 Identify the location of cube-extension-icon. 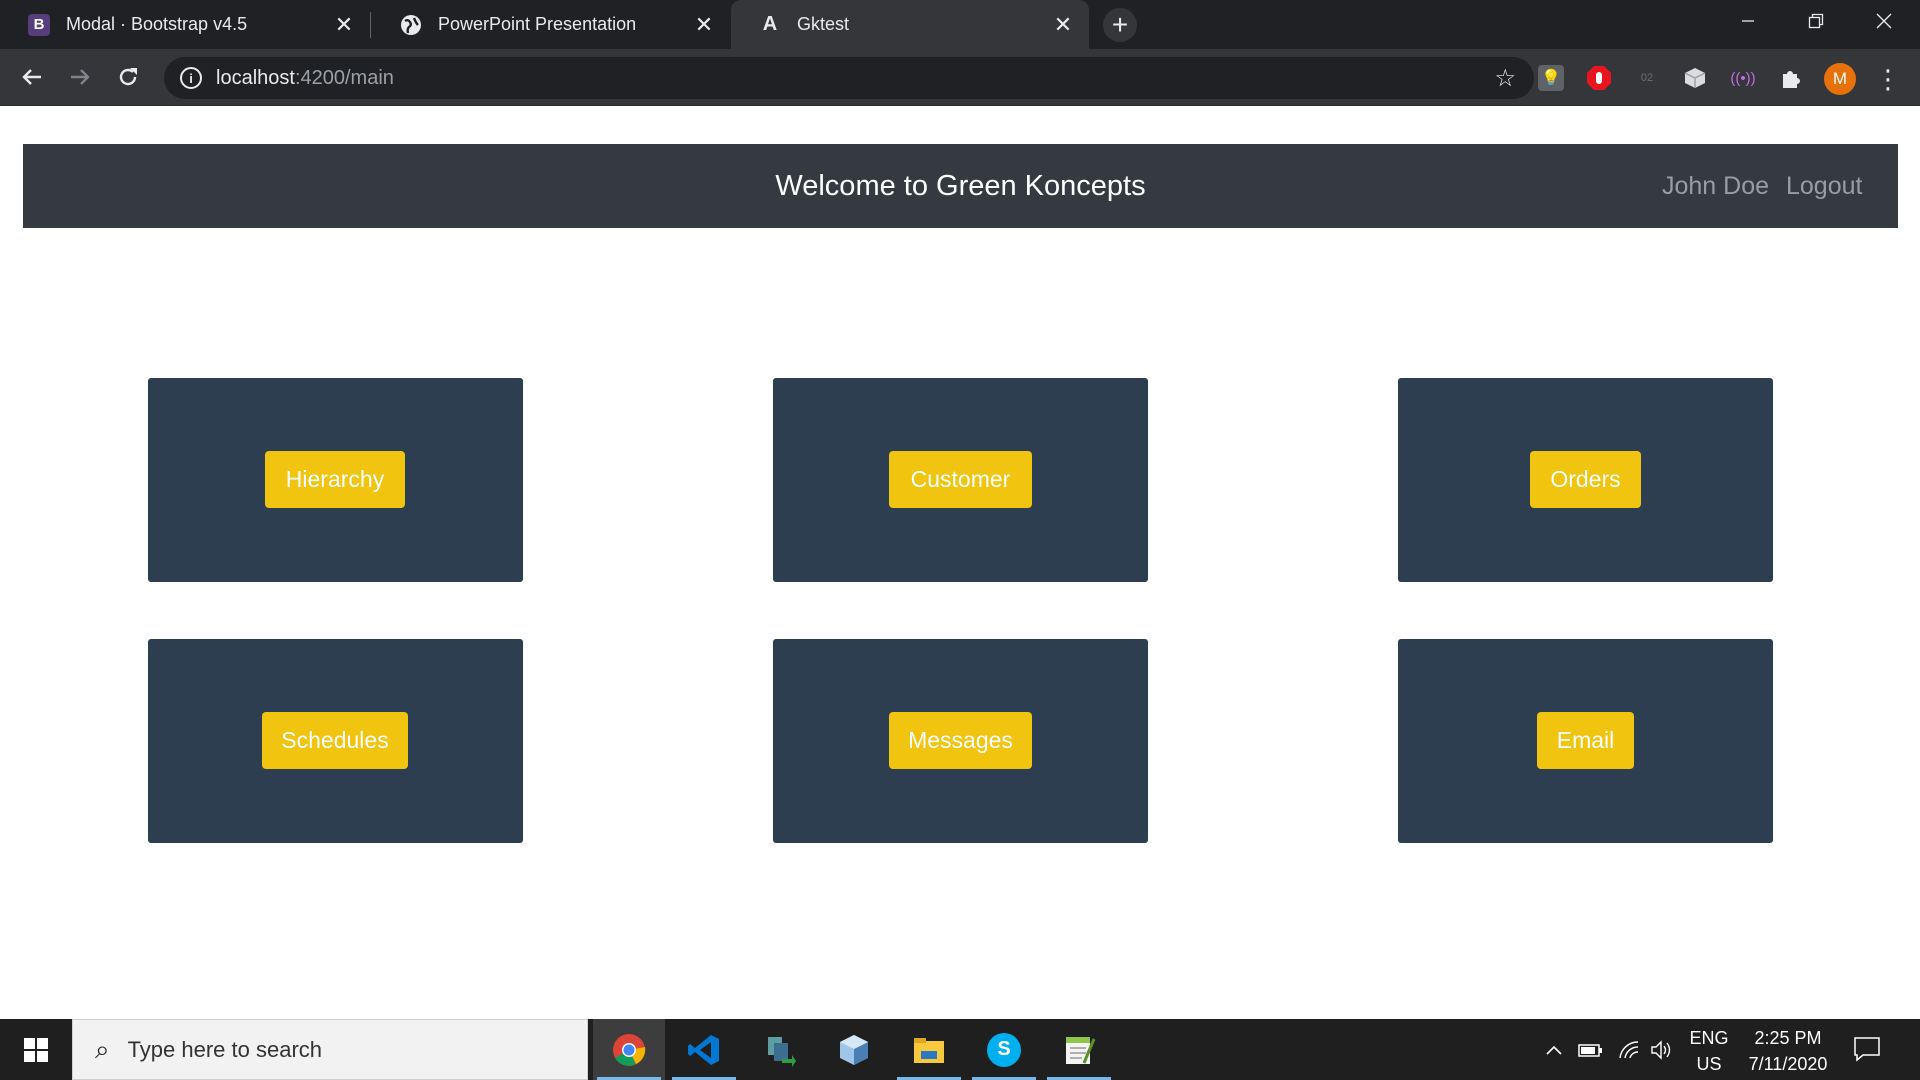
(1695, 78).